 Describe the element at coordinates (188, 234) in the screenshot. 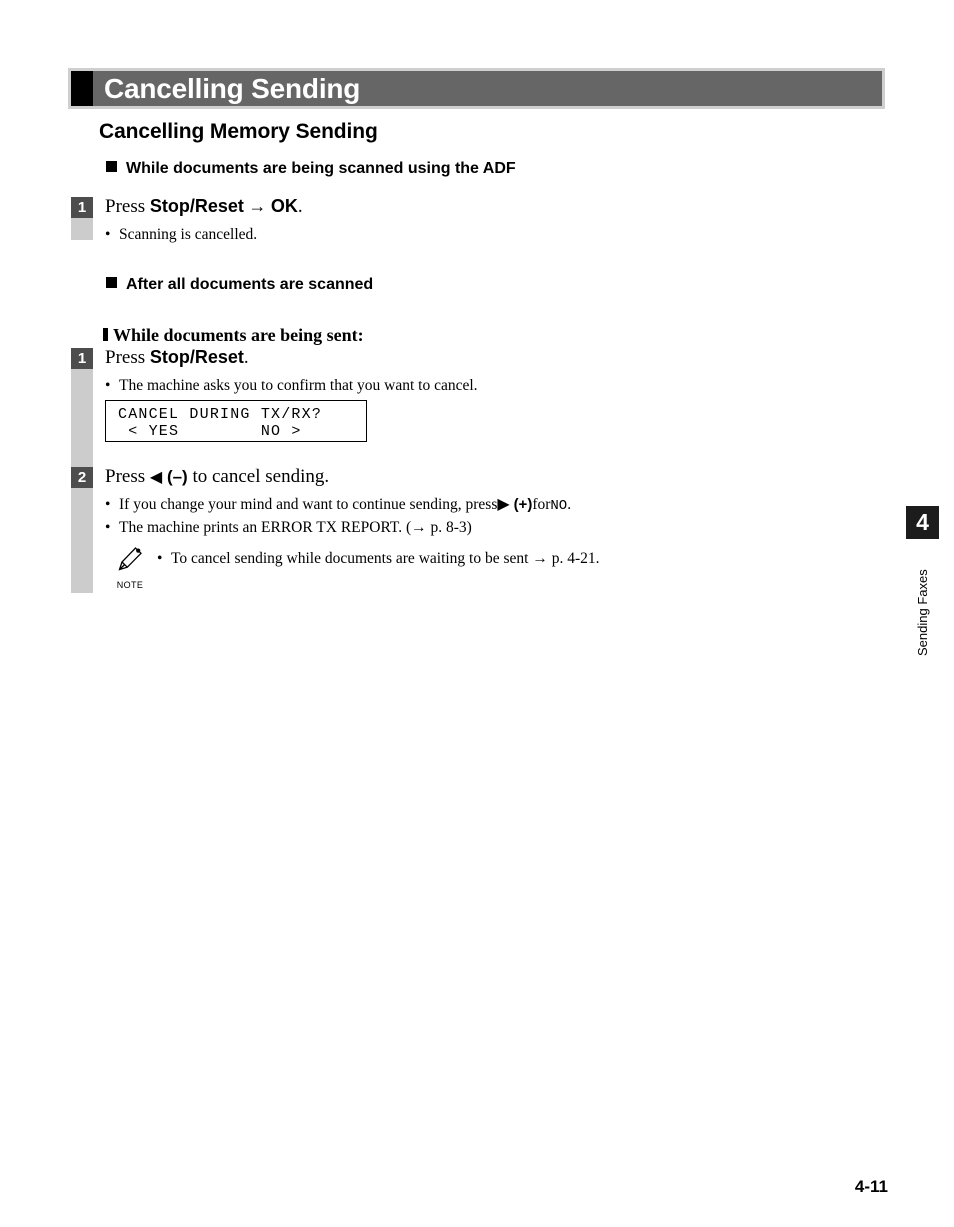

I see `step-1-bullet-1-text: Scanning is cancelled.` at that location.